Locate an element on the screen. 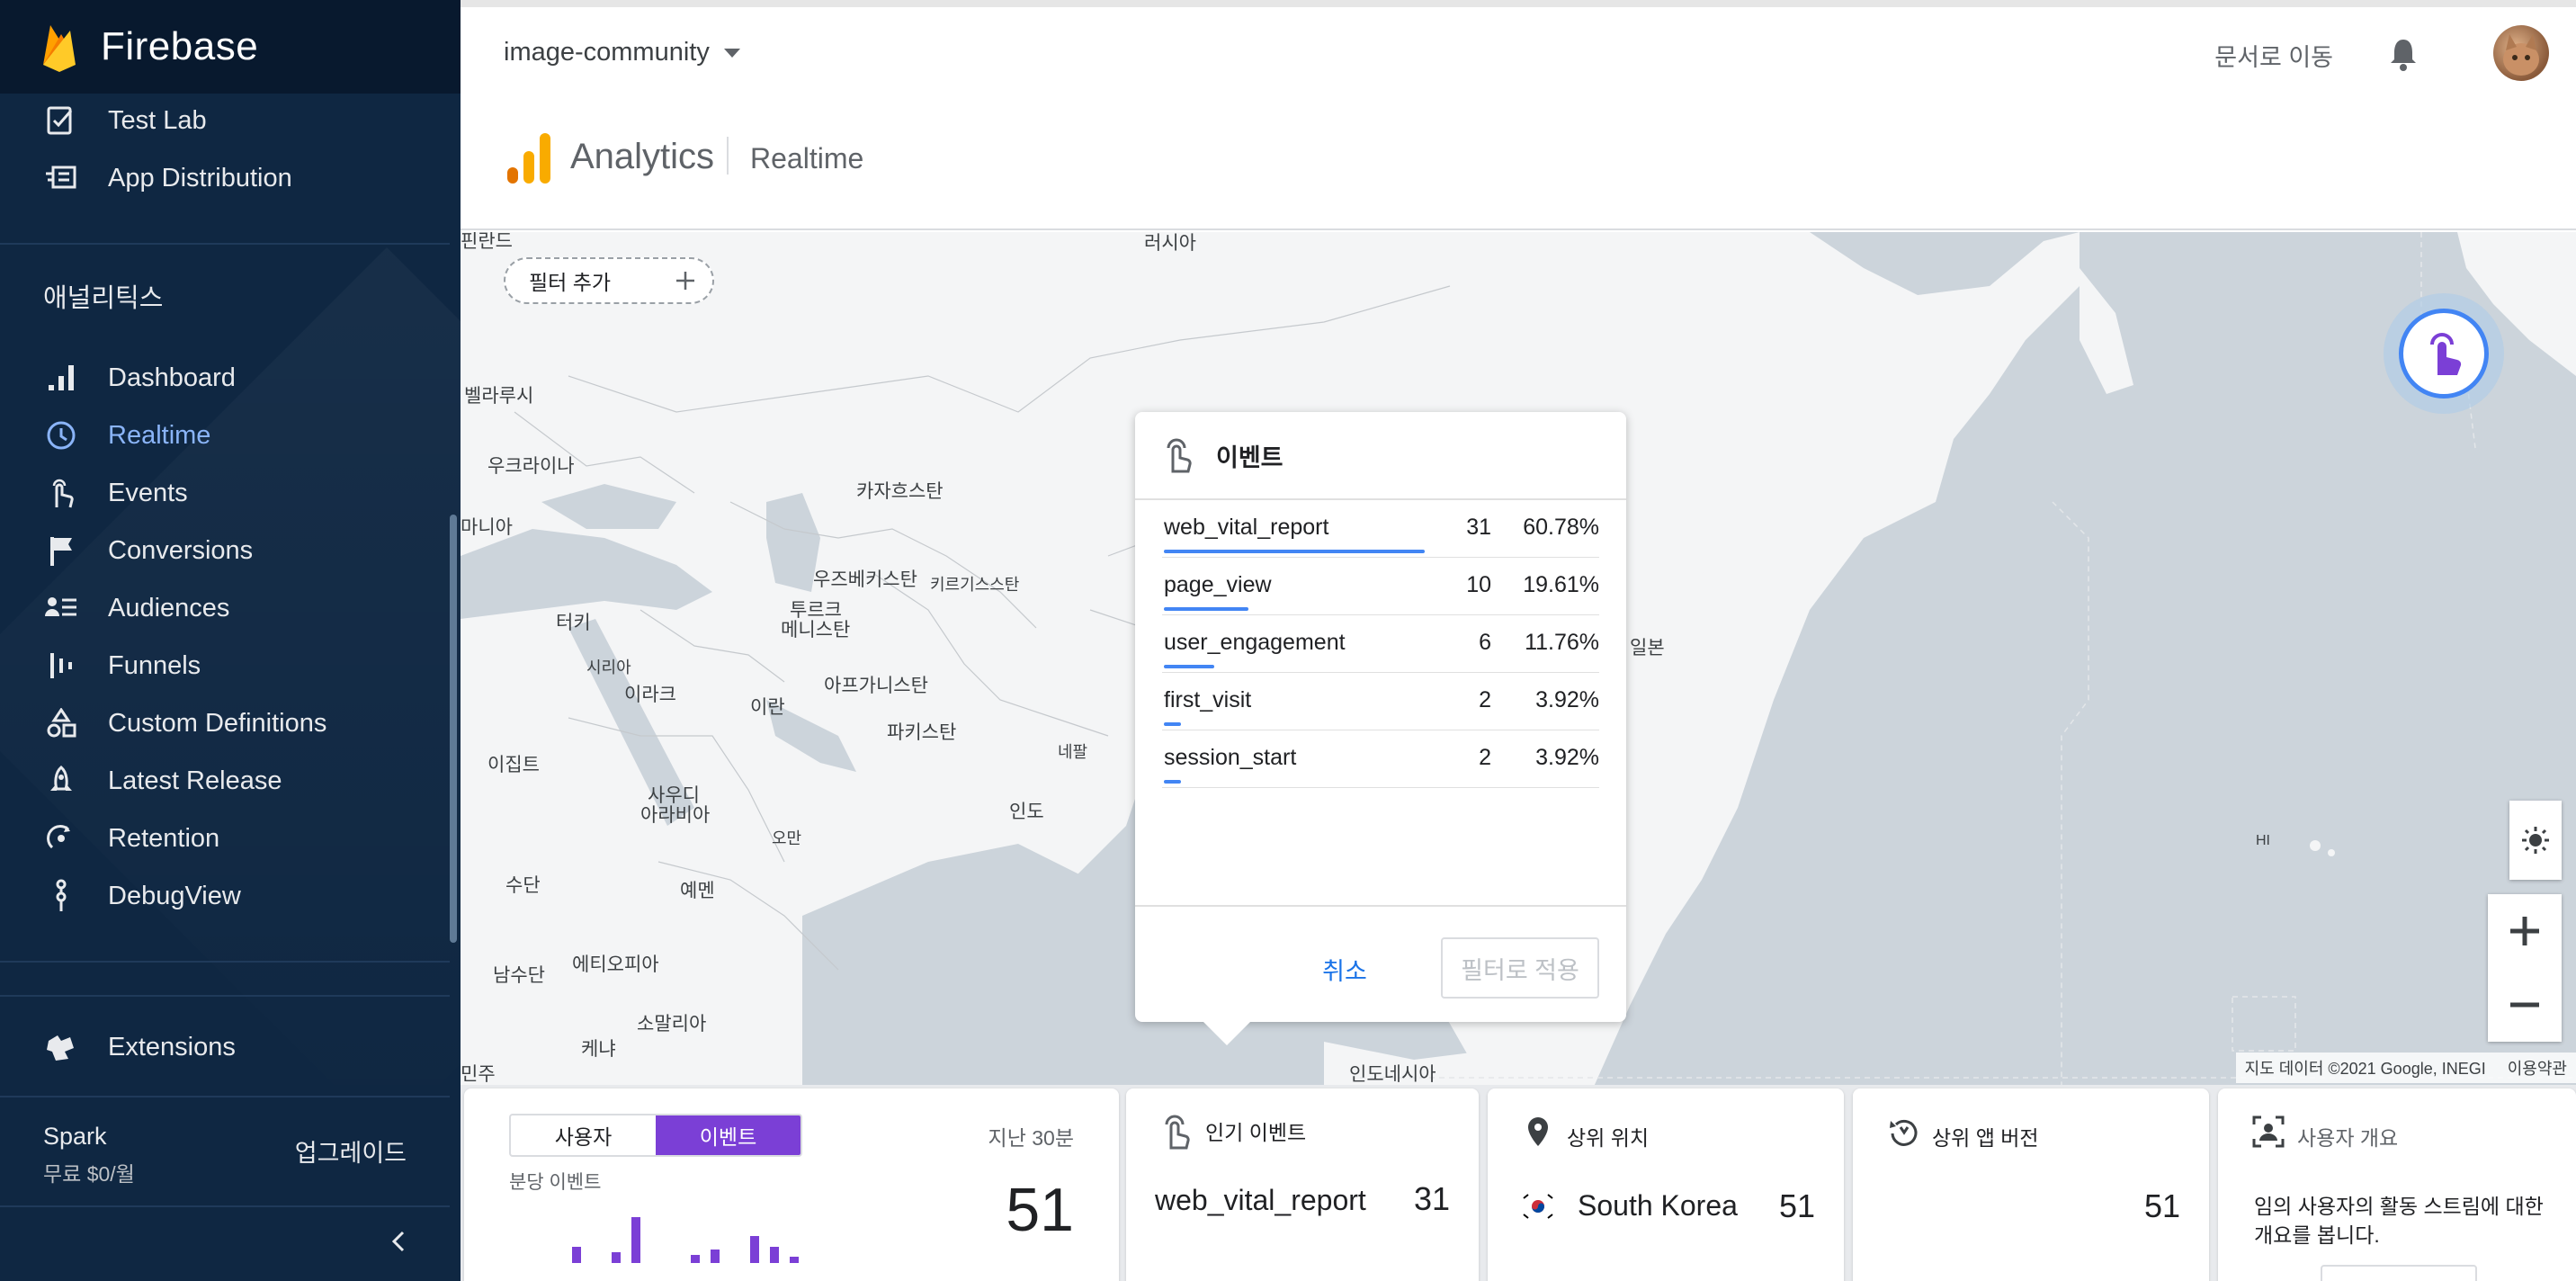 This screenshot has height=1281, width=2576. event-count: 2 is located at coordinates (1485, 699).